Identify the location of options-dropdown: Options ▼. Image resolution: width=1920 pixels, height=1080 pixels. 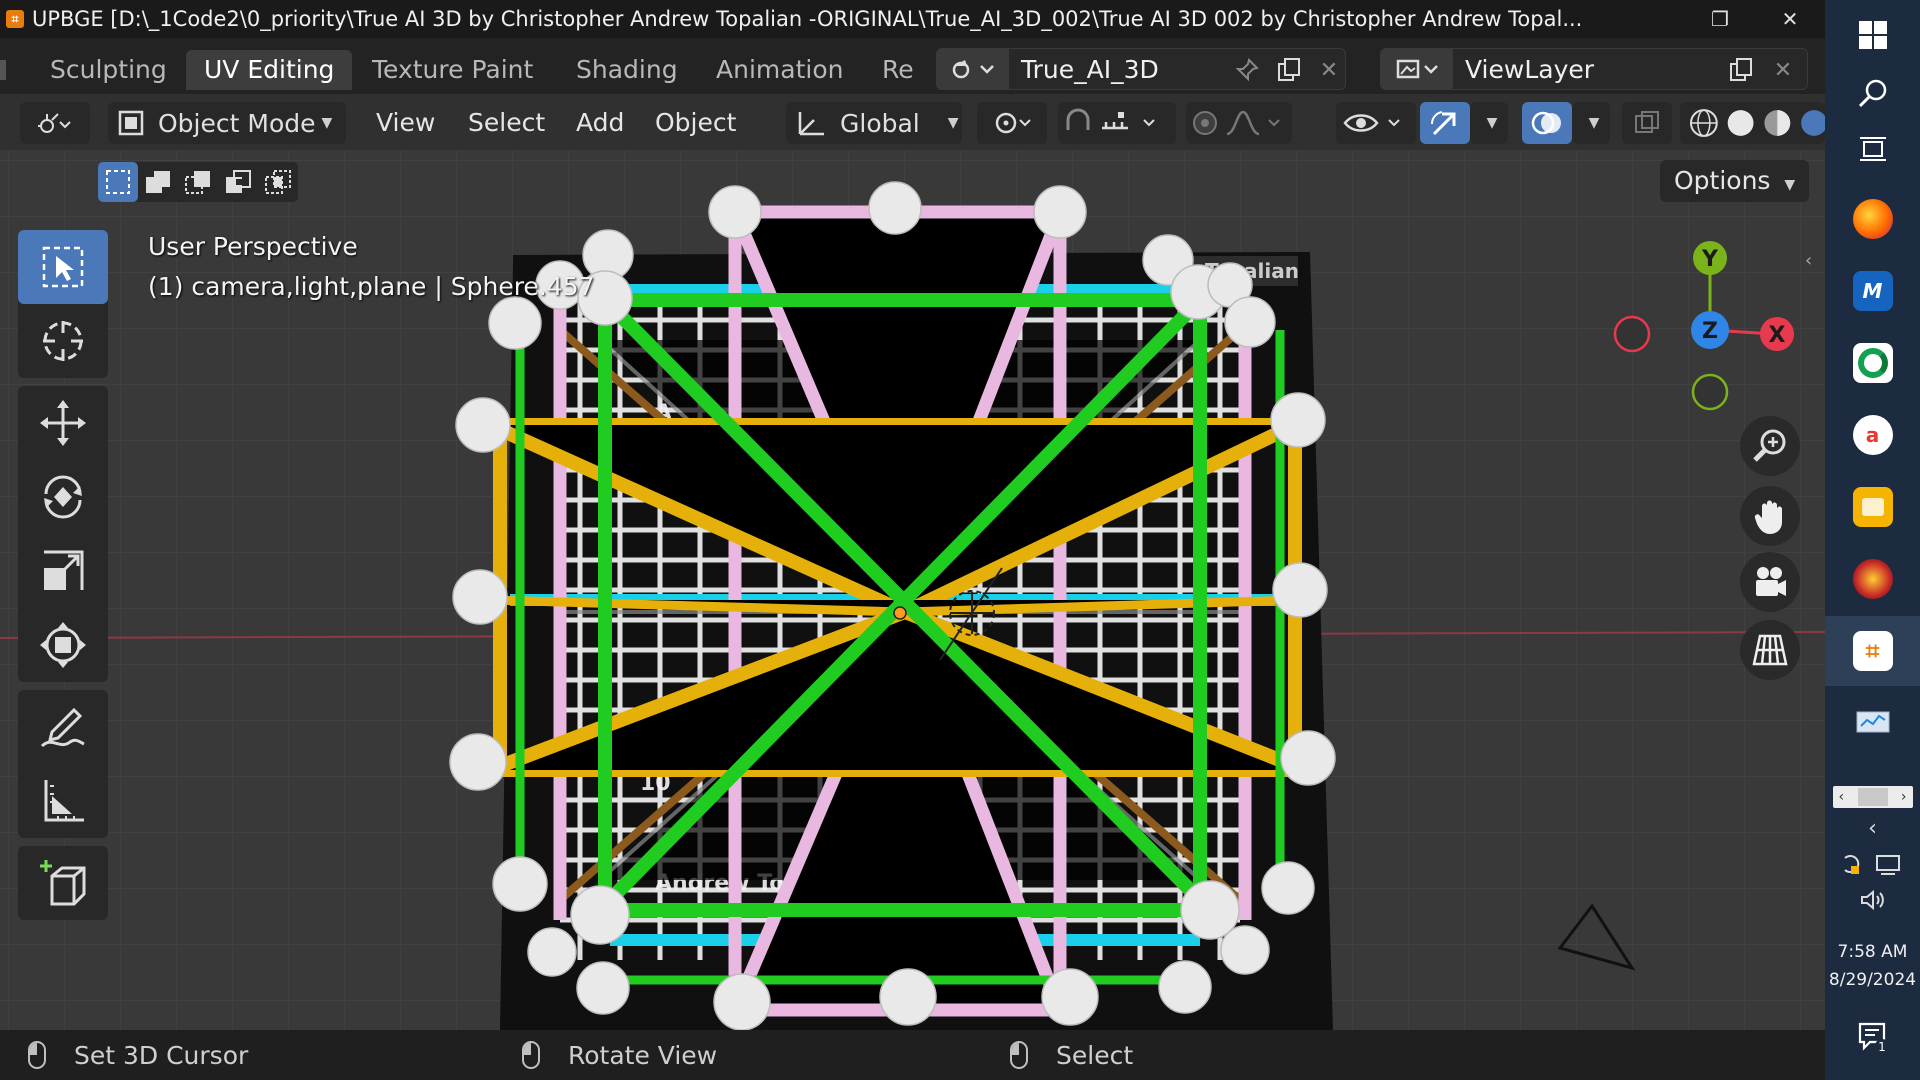
(1735, 181).